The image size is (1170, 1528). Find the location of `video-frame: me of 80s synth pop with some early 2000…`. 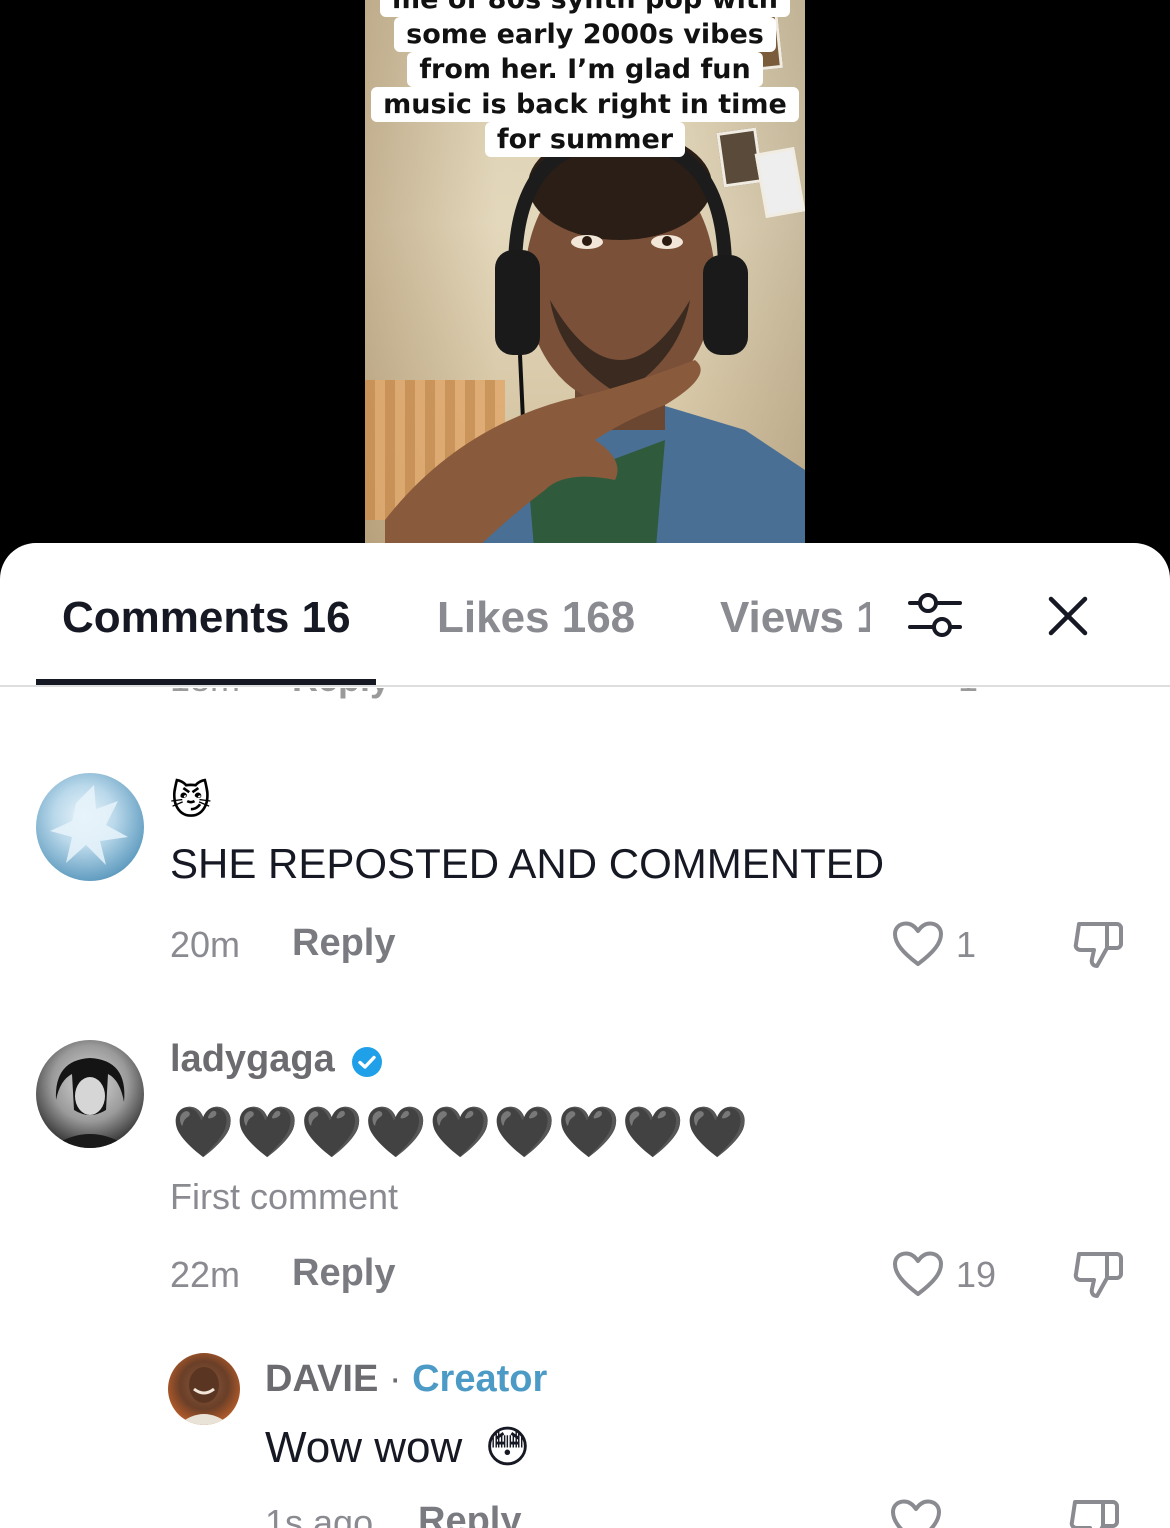

video-frame: me of 80s synth pop with some early 2000… is located at coordinates (585, 280).